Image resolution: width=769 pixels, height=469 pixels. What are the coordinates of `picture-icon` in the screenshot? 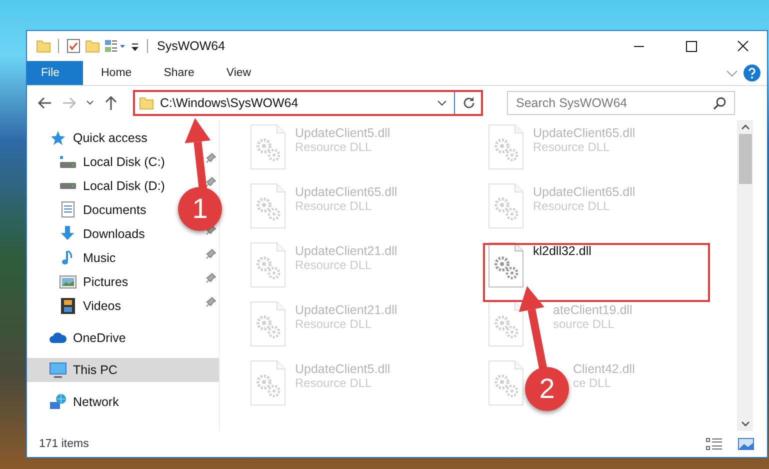 It's located at (68, 282).